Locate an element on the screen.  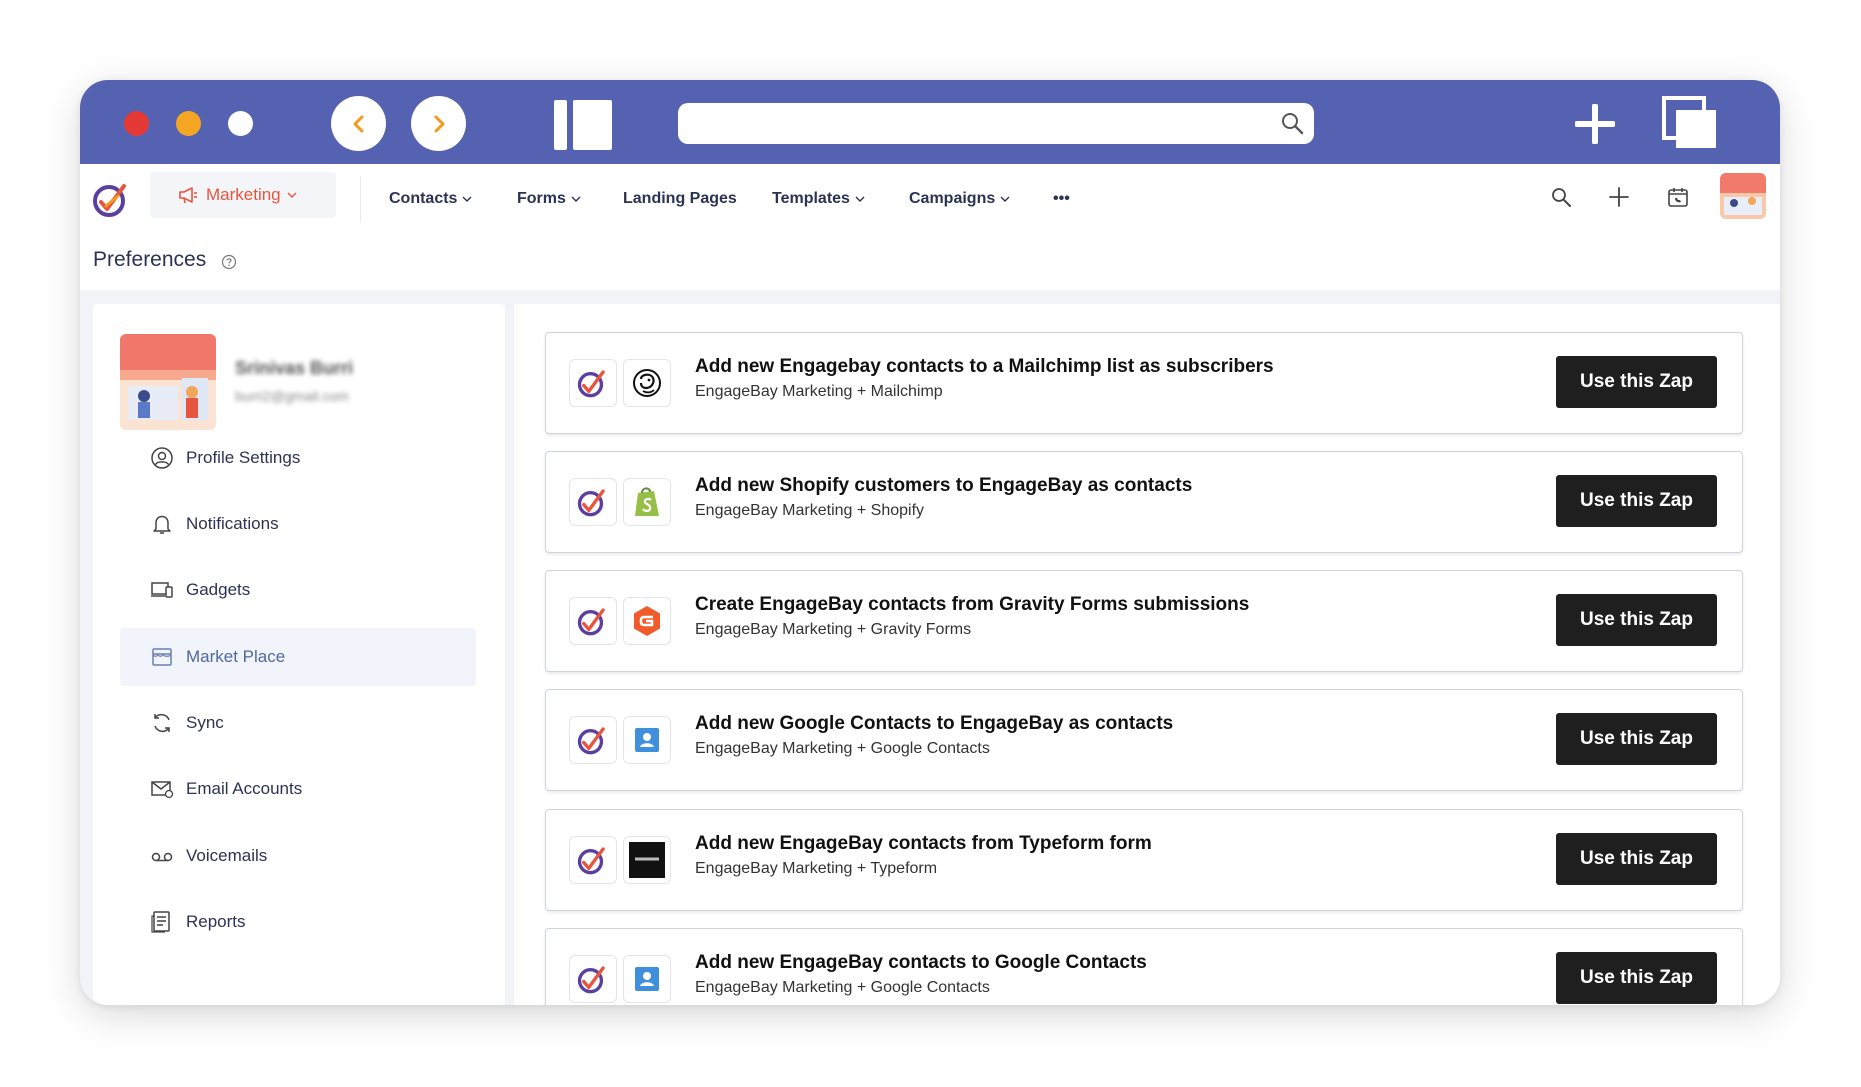
menu-templates-label: Templates is located at coordinates (811, 198).